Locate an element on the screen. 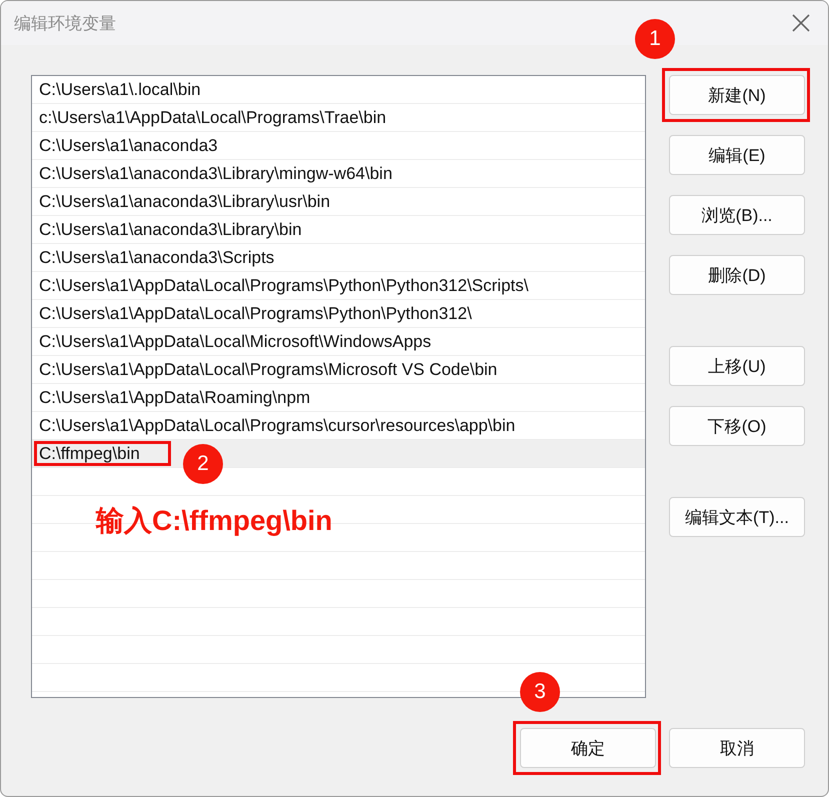  dialog-button: 新建(N) is located at coordinates (737, 95).